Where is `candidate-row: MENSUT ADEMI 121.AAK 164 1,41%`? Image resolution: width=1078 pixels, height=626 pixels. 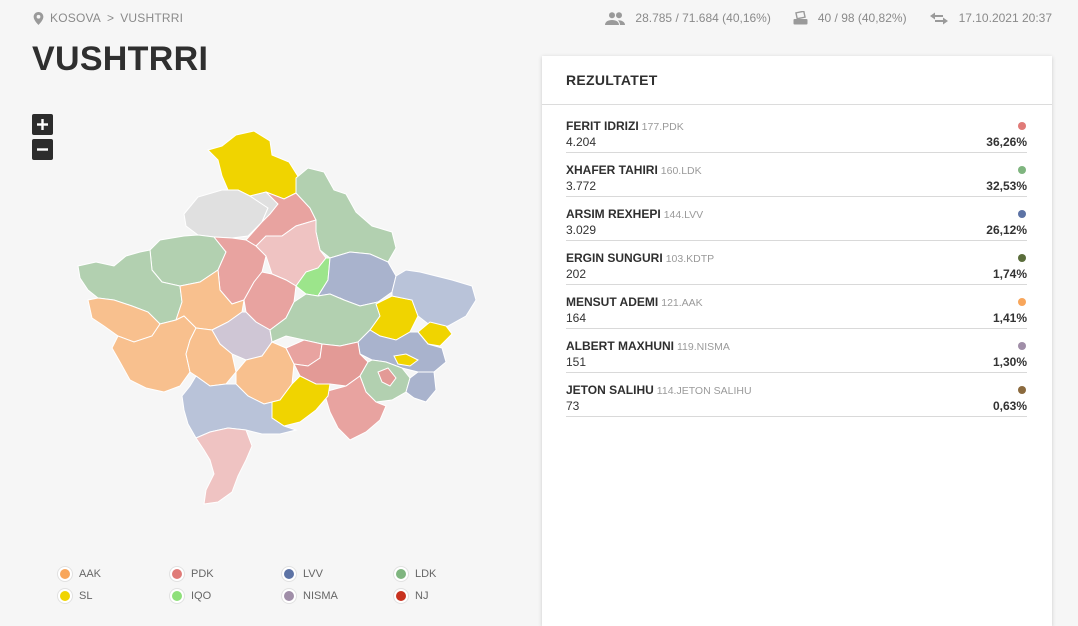 candidate-row: MENSUT ADEMI 121.AAK 164 1,41% is located at coordinates (796, 312).